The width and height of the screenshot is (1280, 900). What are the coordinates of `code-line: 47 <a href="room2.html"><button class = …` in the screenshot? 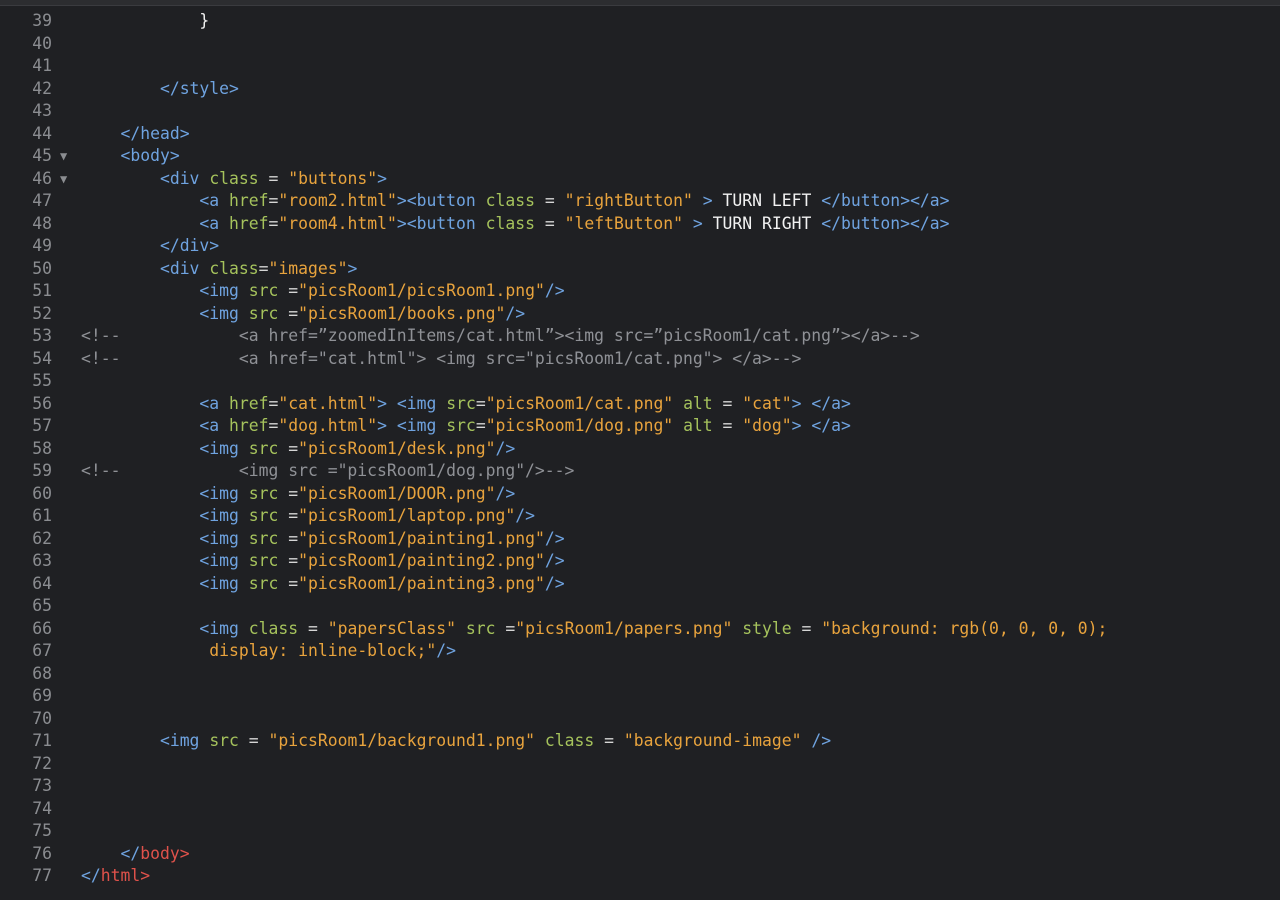 It's located at (640, 201).